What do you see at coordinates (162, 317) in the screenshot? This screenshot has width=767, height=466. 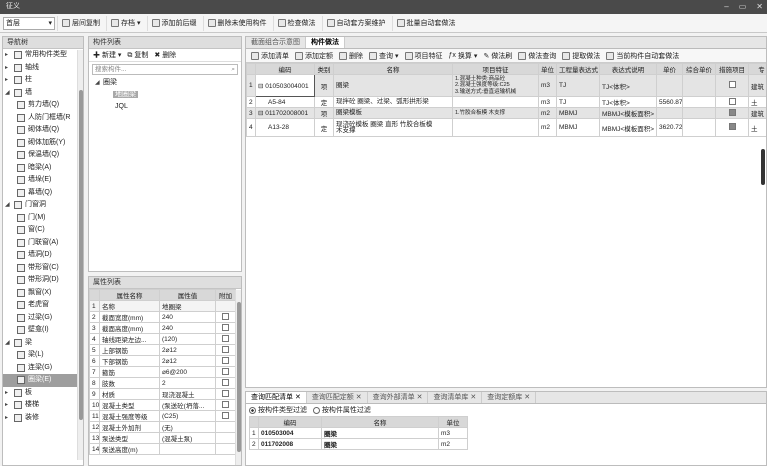 I see `property-row: 2 截面宽度(mm) 240` at bounding box center [162, 317].